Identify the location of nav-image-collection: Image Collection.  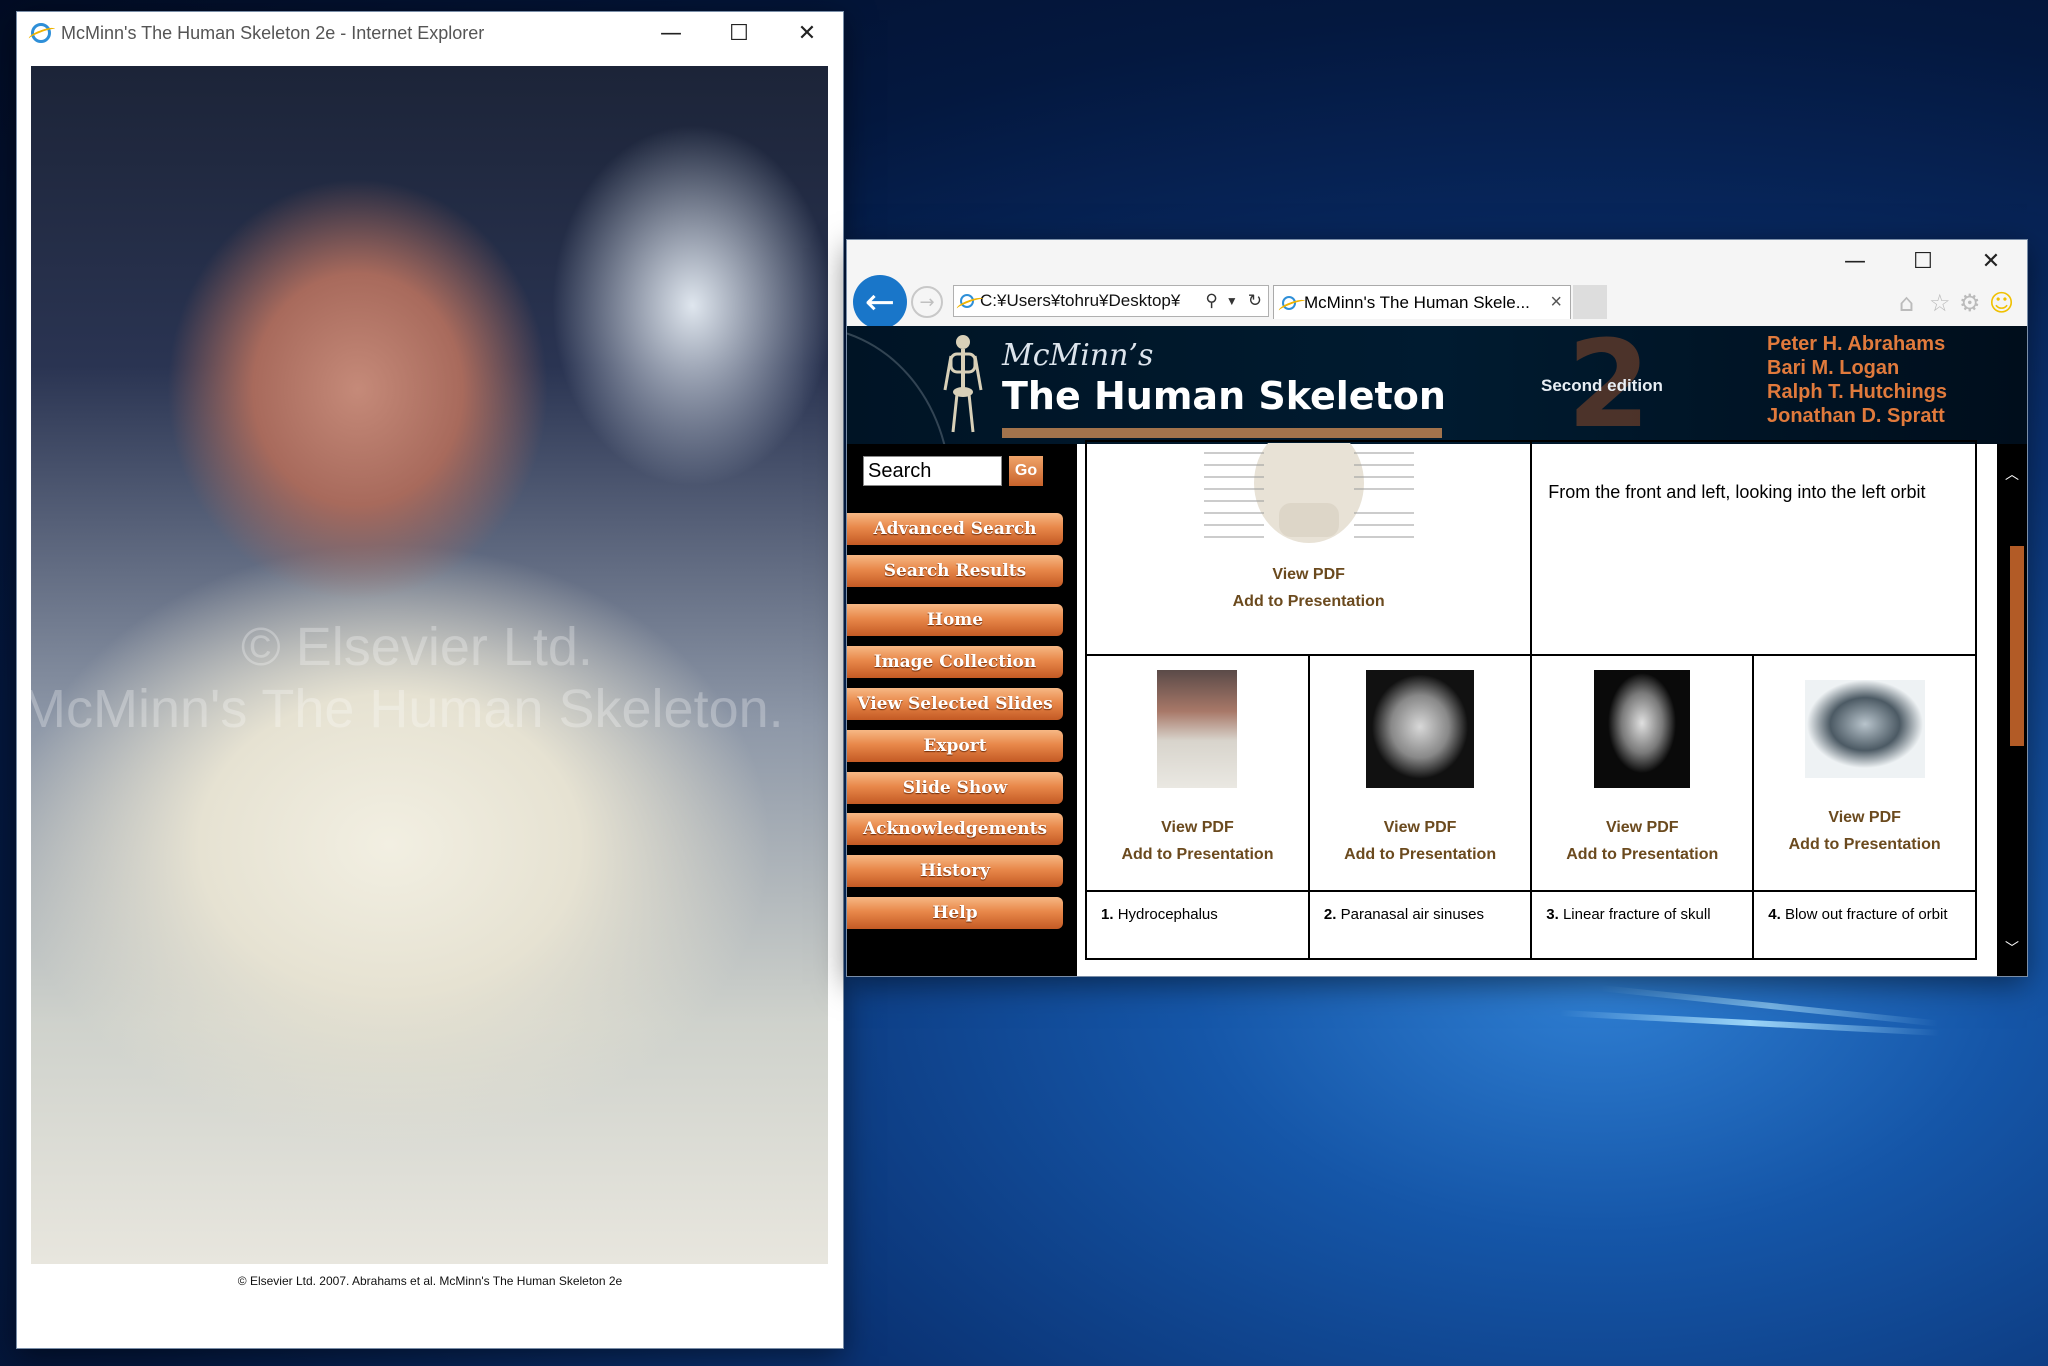
(955, 662).